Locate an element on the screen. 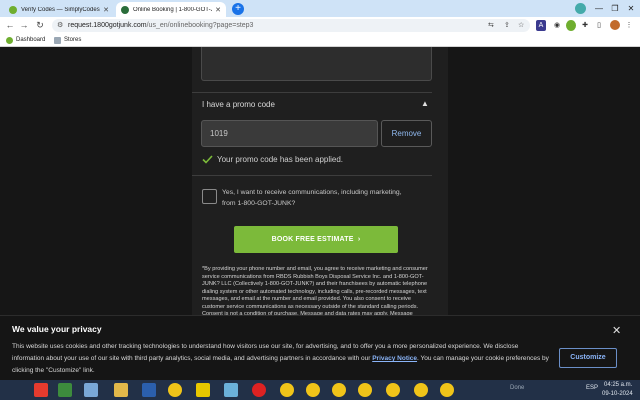 Image resolution: width=640 pixels, height=400 pixels. reload-icon: ↻ is located at coordinates (40, 25).